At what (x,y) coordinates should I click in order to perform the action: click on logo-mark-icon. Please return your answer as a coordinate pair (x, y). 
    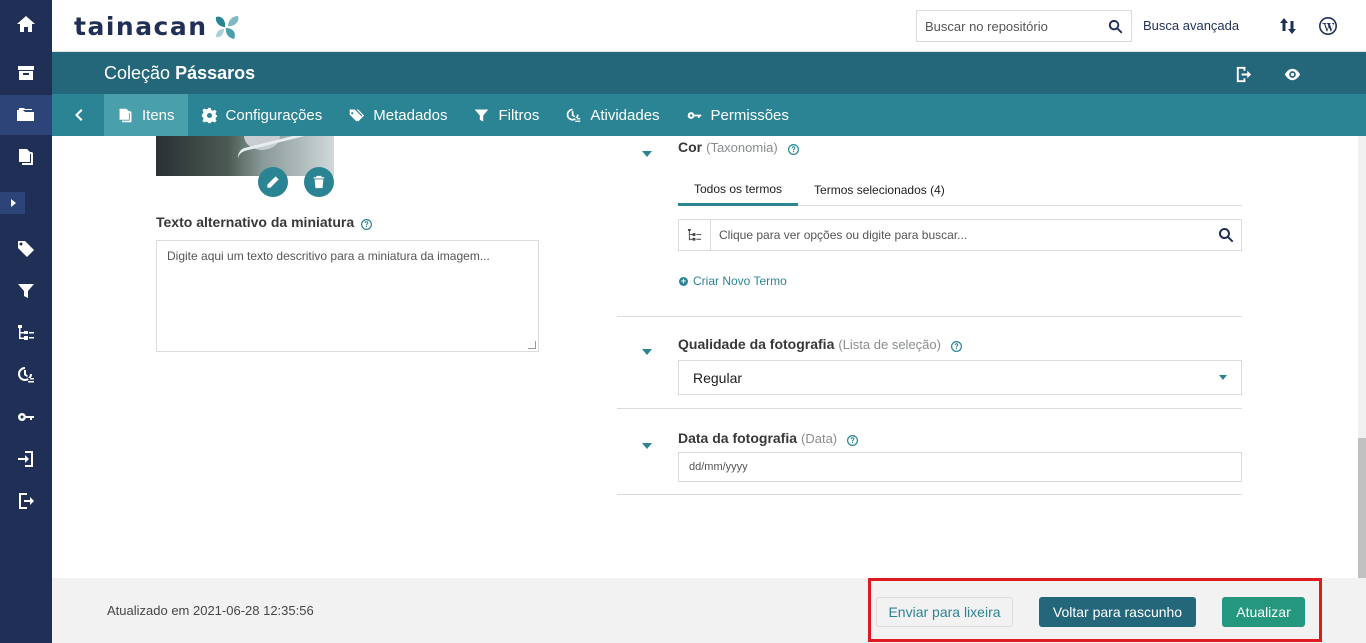
    Looking at the image, I should click on (226, 27).